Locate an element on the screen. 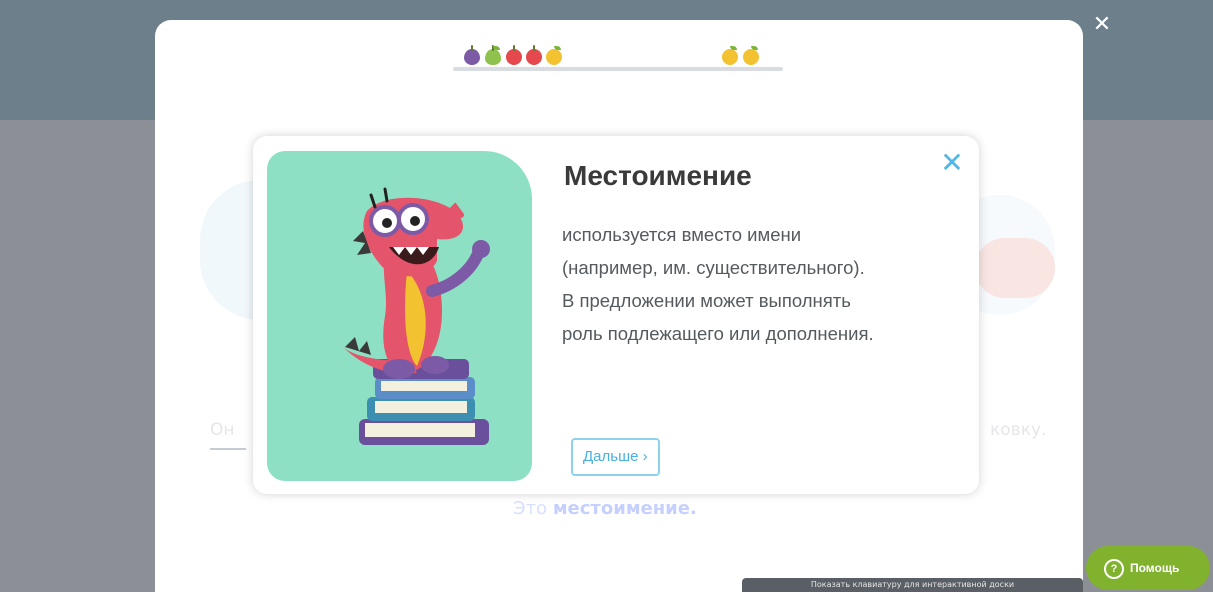 This screenshot has height=592, width=1213. description-line: В предложении может выполнять is located at coordinates (706, 300).